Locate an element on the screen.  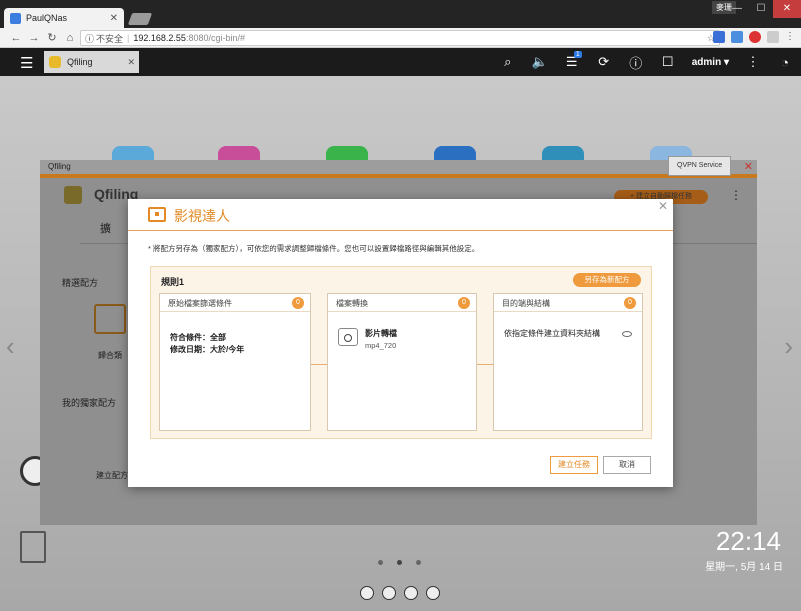
eye-icon is located at coordinates (627, 334).